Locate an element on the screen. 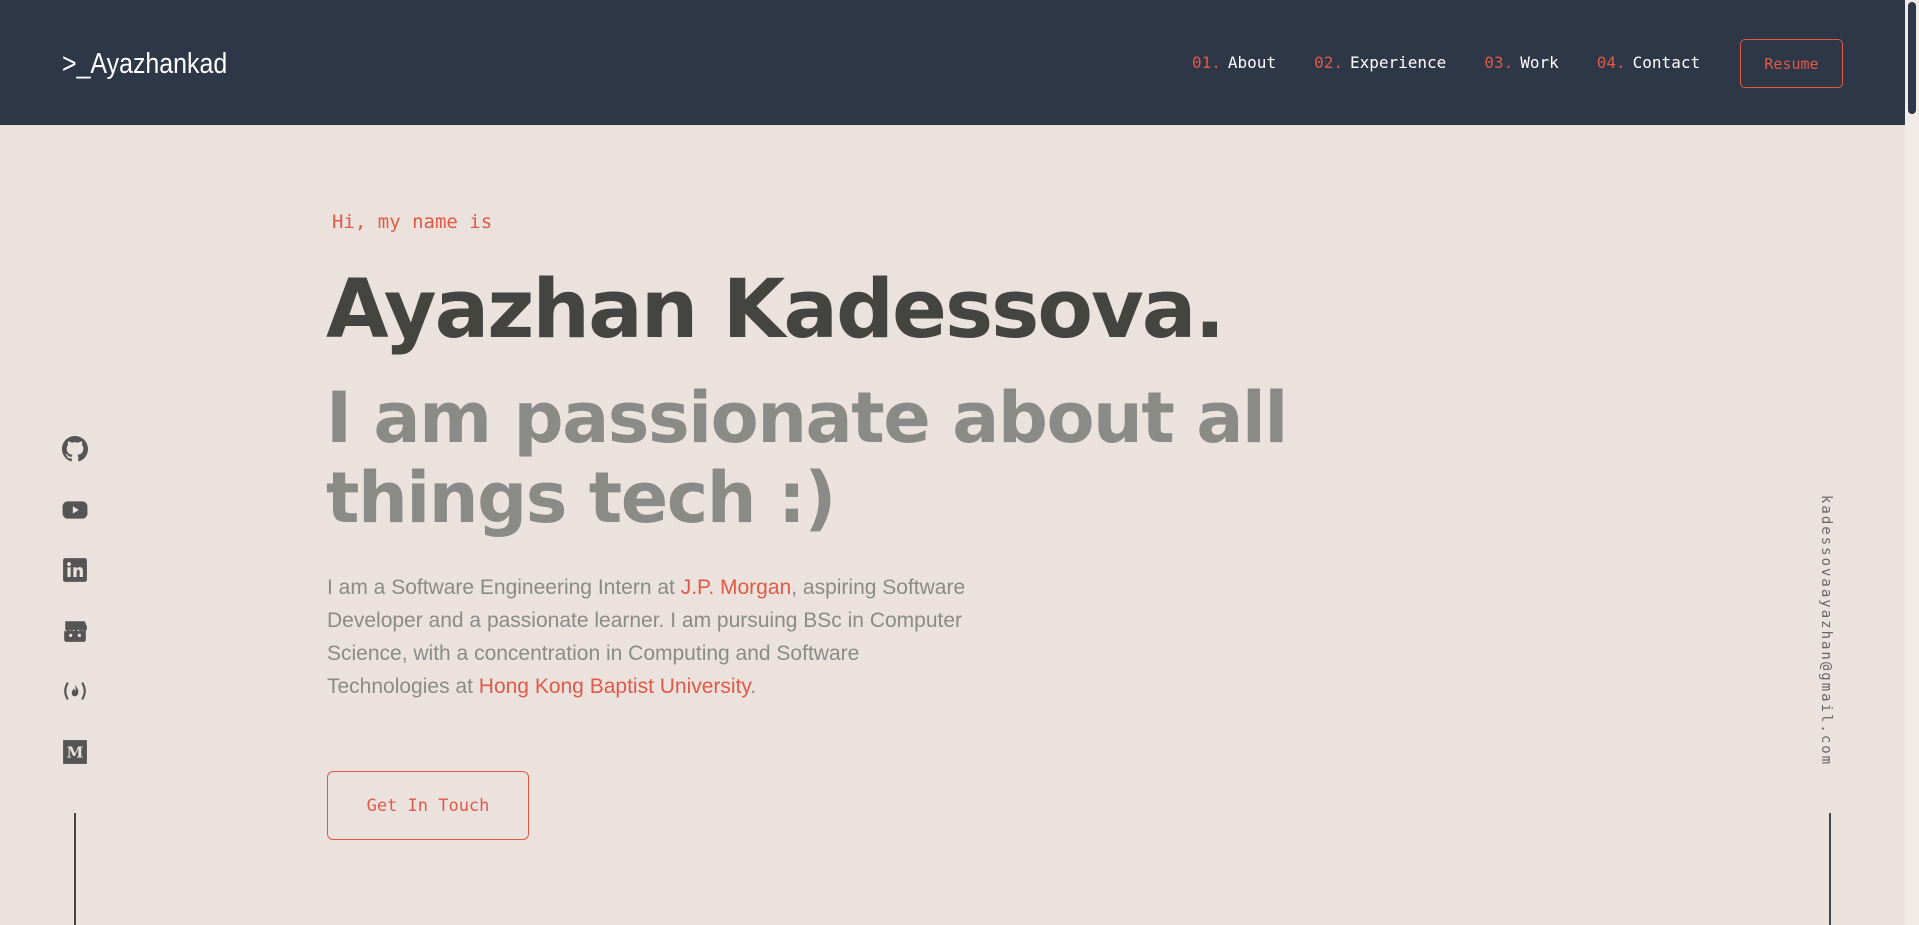 Image resolution: width=1919 pixels, height=925 pixels. resume-button: Resume is located at coordinates (1791, 63).